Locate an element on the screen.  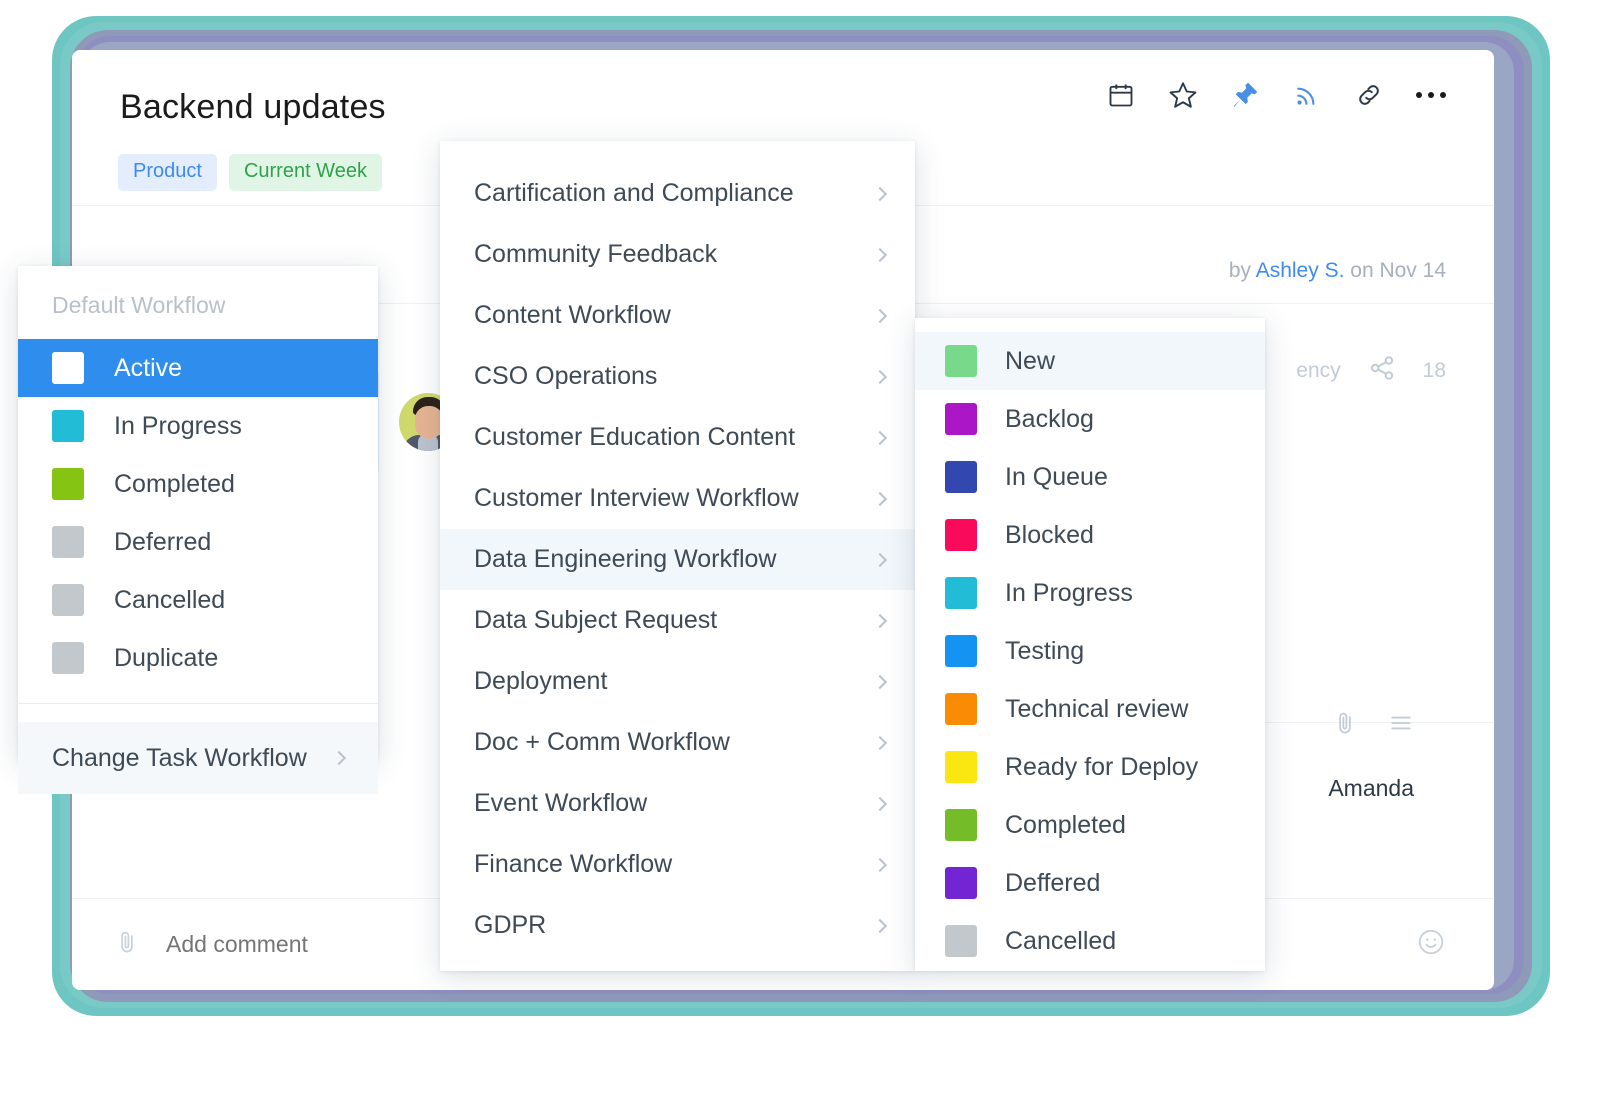
status-submenu-item-label: Completed is located at coordinates (1065, 824).